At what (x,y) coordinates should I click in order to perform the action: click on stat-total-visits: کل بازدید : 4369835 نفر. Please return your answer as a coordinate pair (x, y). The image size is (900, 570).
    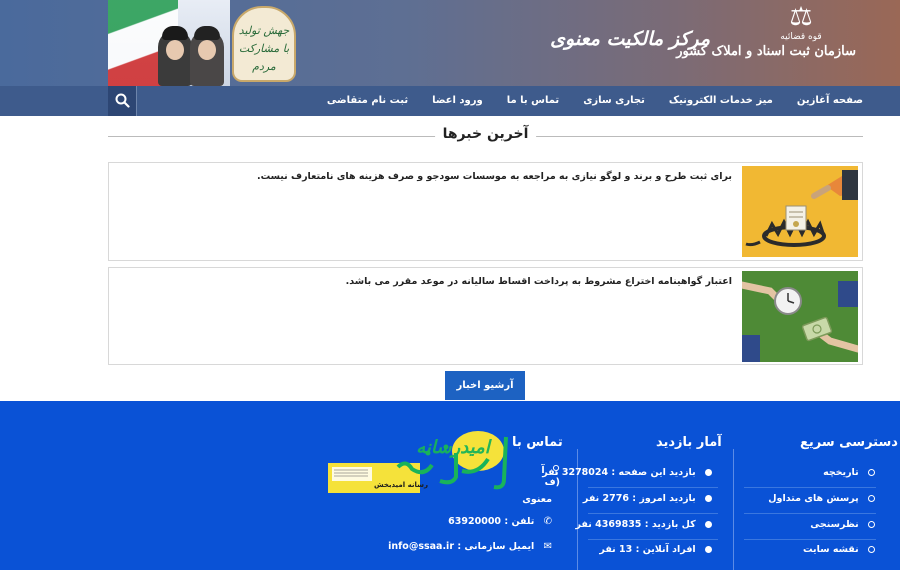
    Looking at the image, I should click on (644, 524).